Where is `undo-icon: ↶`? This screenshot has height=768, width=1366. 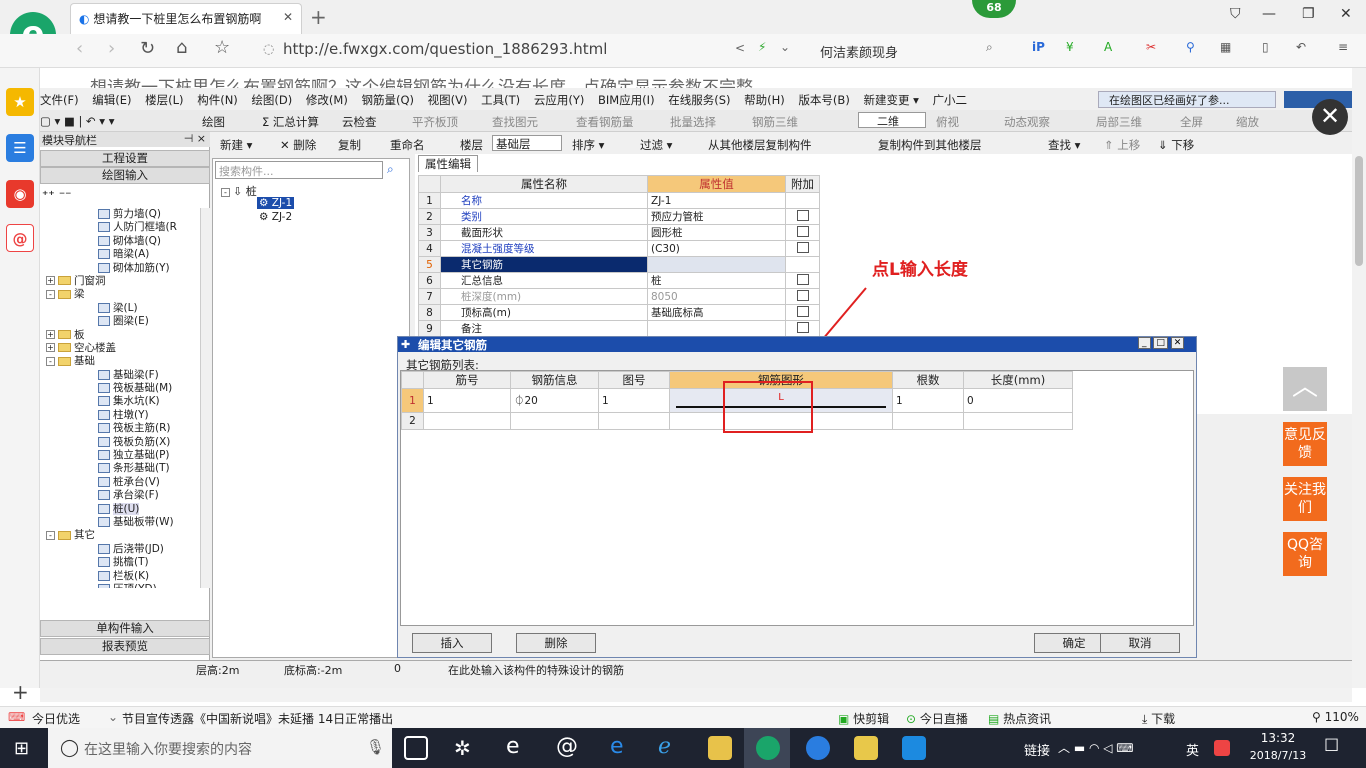 undo-icon: ↶ is located at coordinates (1301, 47).